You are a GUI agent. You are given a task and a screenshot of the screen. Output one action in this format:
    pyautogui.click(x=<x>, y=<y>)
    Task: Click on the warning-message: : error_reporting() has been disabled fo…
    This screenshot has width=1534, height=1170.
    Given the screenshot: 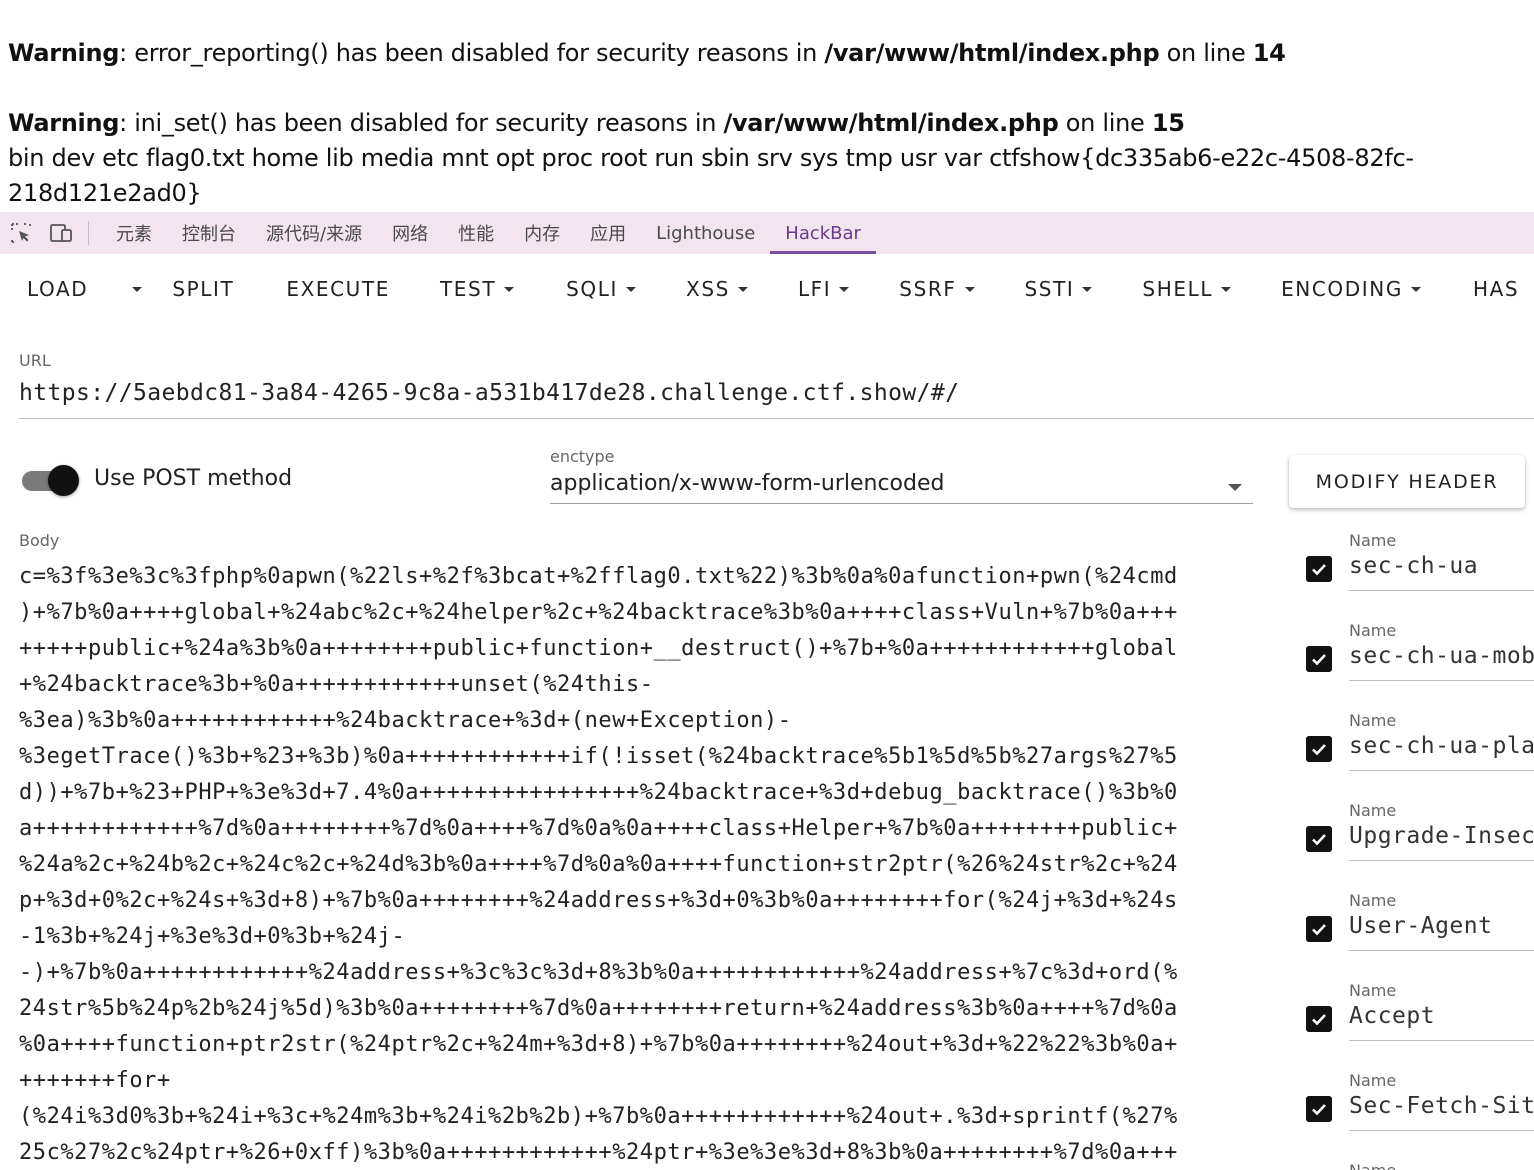 What is the action you would take?
    pyautogui.click(x=472, y=53)
    